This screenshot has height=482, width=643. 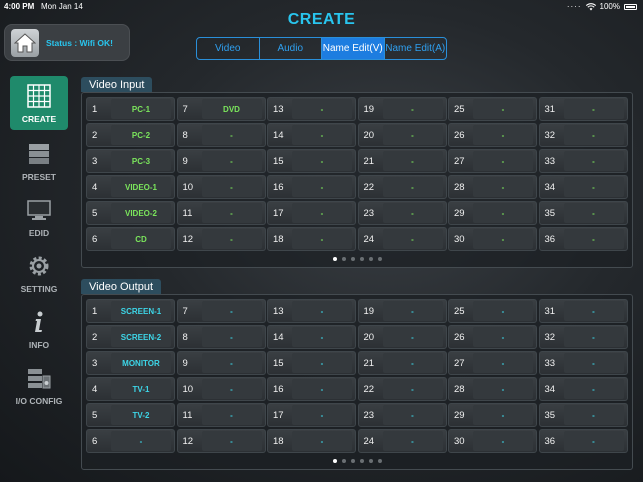 I want to click on sidebar-item-info: INFO, so click(x=39, y=329).